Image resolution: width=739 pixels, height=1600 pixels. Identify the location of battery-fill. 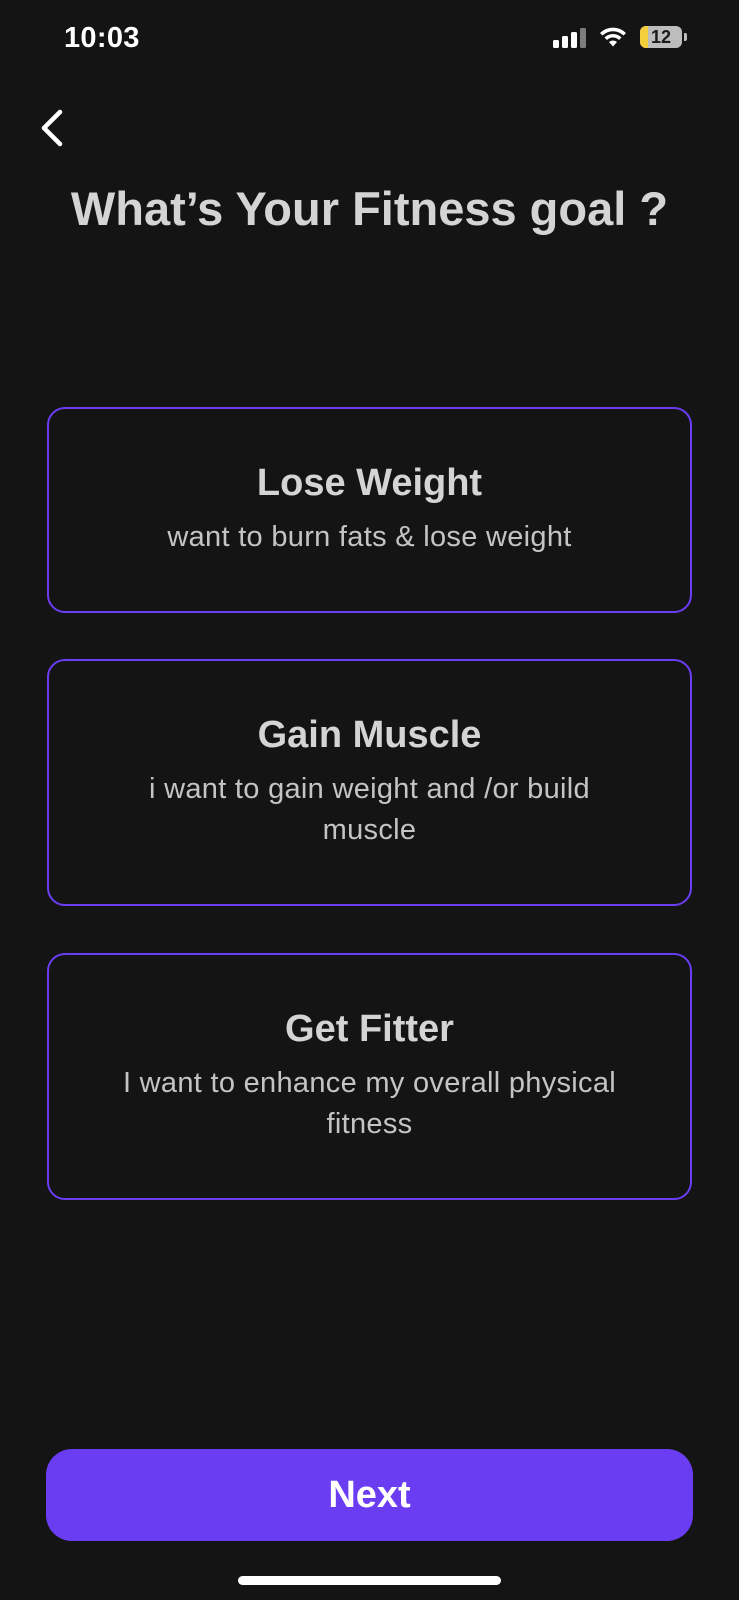
(644, 37).